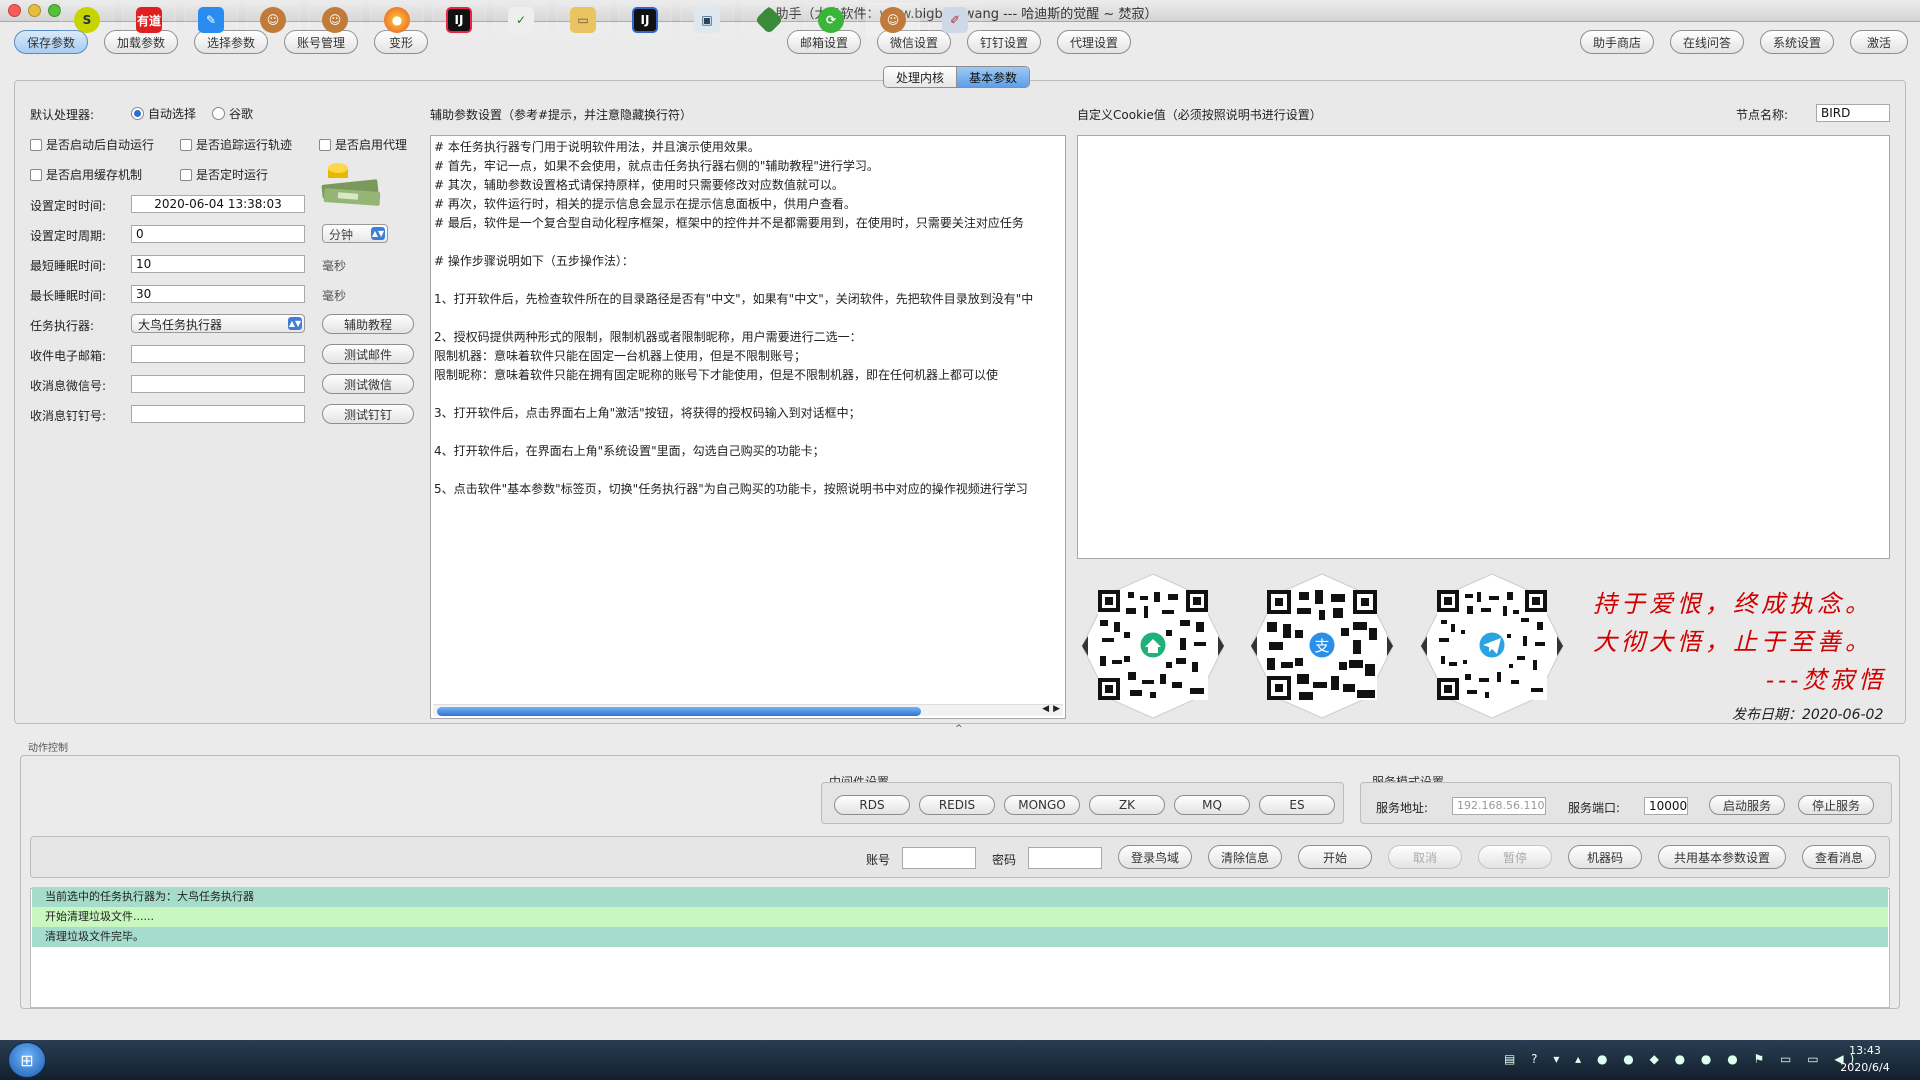  Describe the element at coordinates (368, 324) in the screenshot. I see `help-tutorial-button: 辅助教程` at that location.